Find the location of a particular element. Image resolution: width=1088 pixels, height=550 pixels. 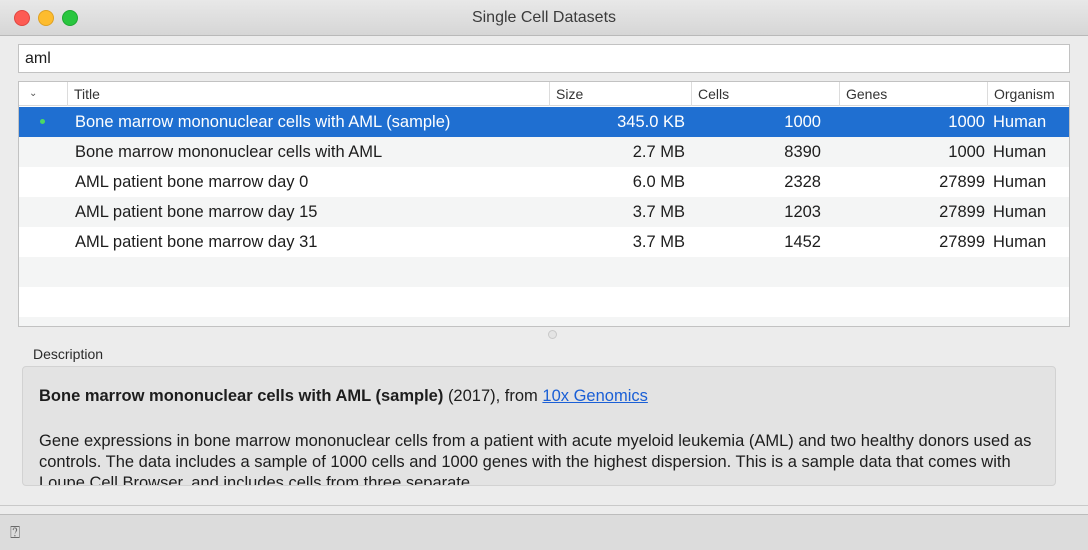

row-size: 6.0 MB is located at coordinates (658, 182).